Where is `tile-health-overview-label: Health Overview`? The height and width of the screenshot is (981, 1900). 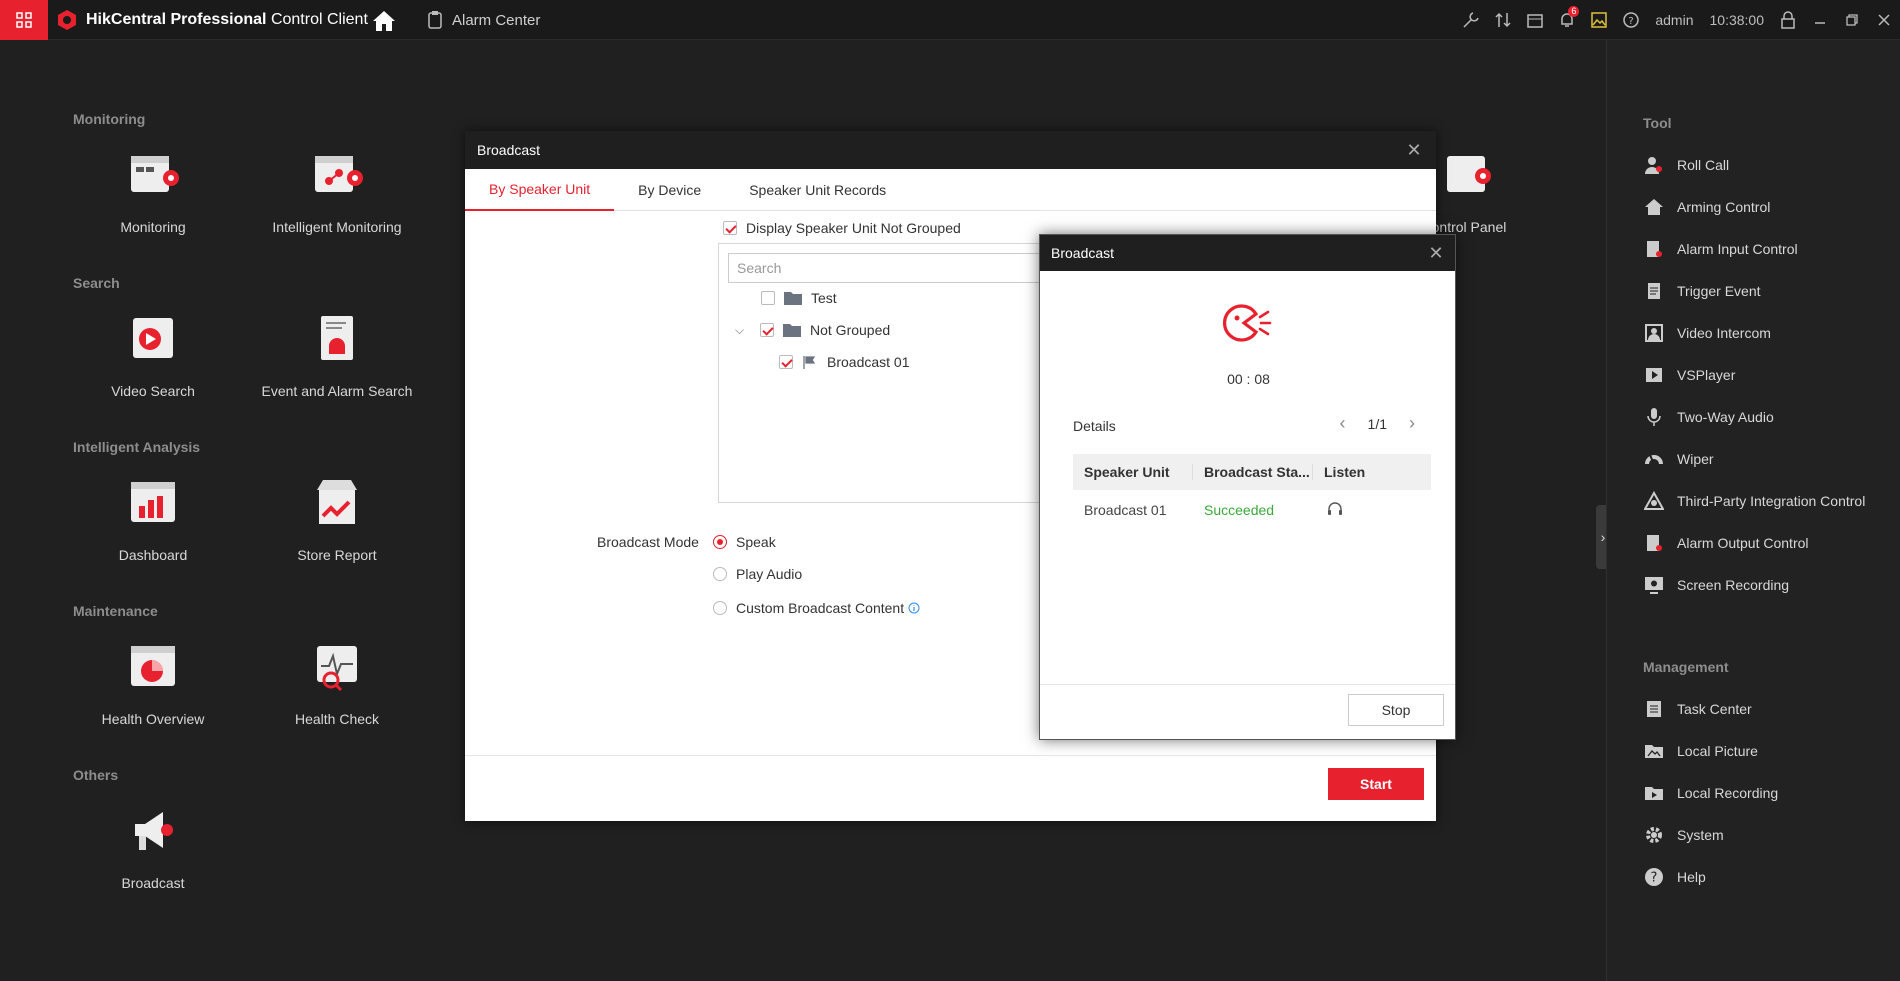 tile-health-overview-label: Health Overview is located at coordinates (153, 719).